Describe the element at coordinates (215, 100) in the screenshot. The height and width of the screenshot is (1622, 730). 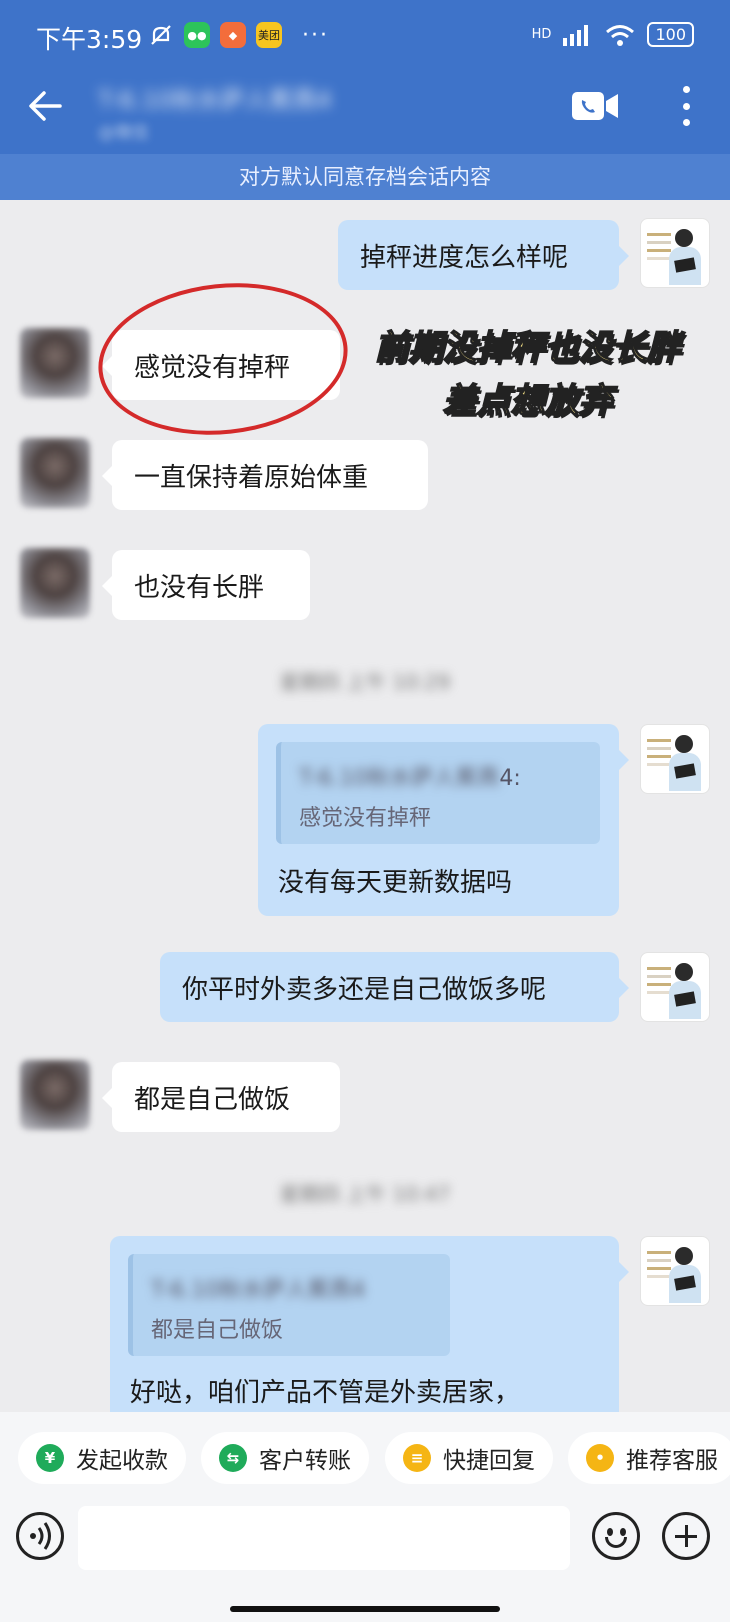
I see `chat-title: T-6.10秋水萨人蕉燕4` at that location.